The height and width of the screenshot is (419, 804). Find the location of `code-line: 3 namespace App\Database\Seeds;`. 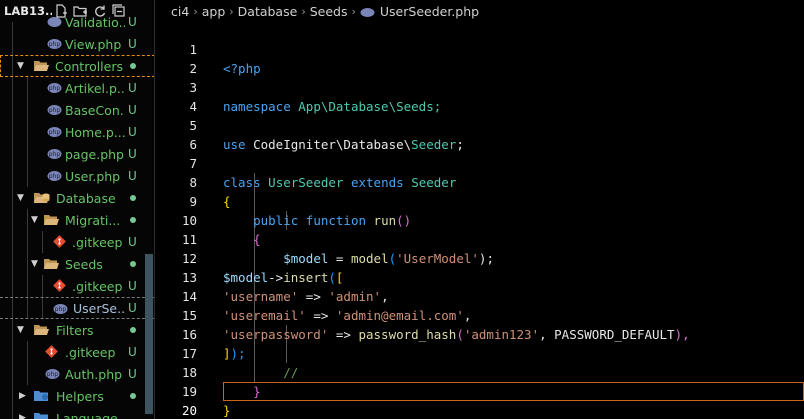

code-line: 3 namespace App\Database\Seeds; is located at coordinates (479, 86).